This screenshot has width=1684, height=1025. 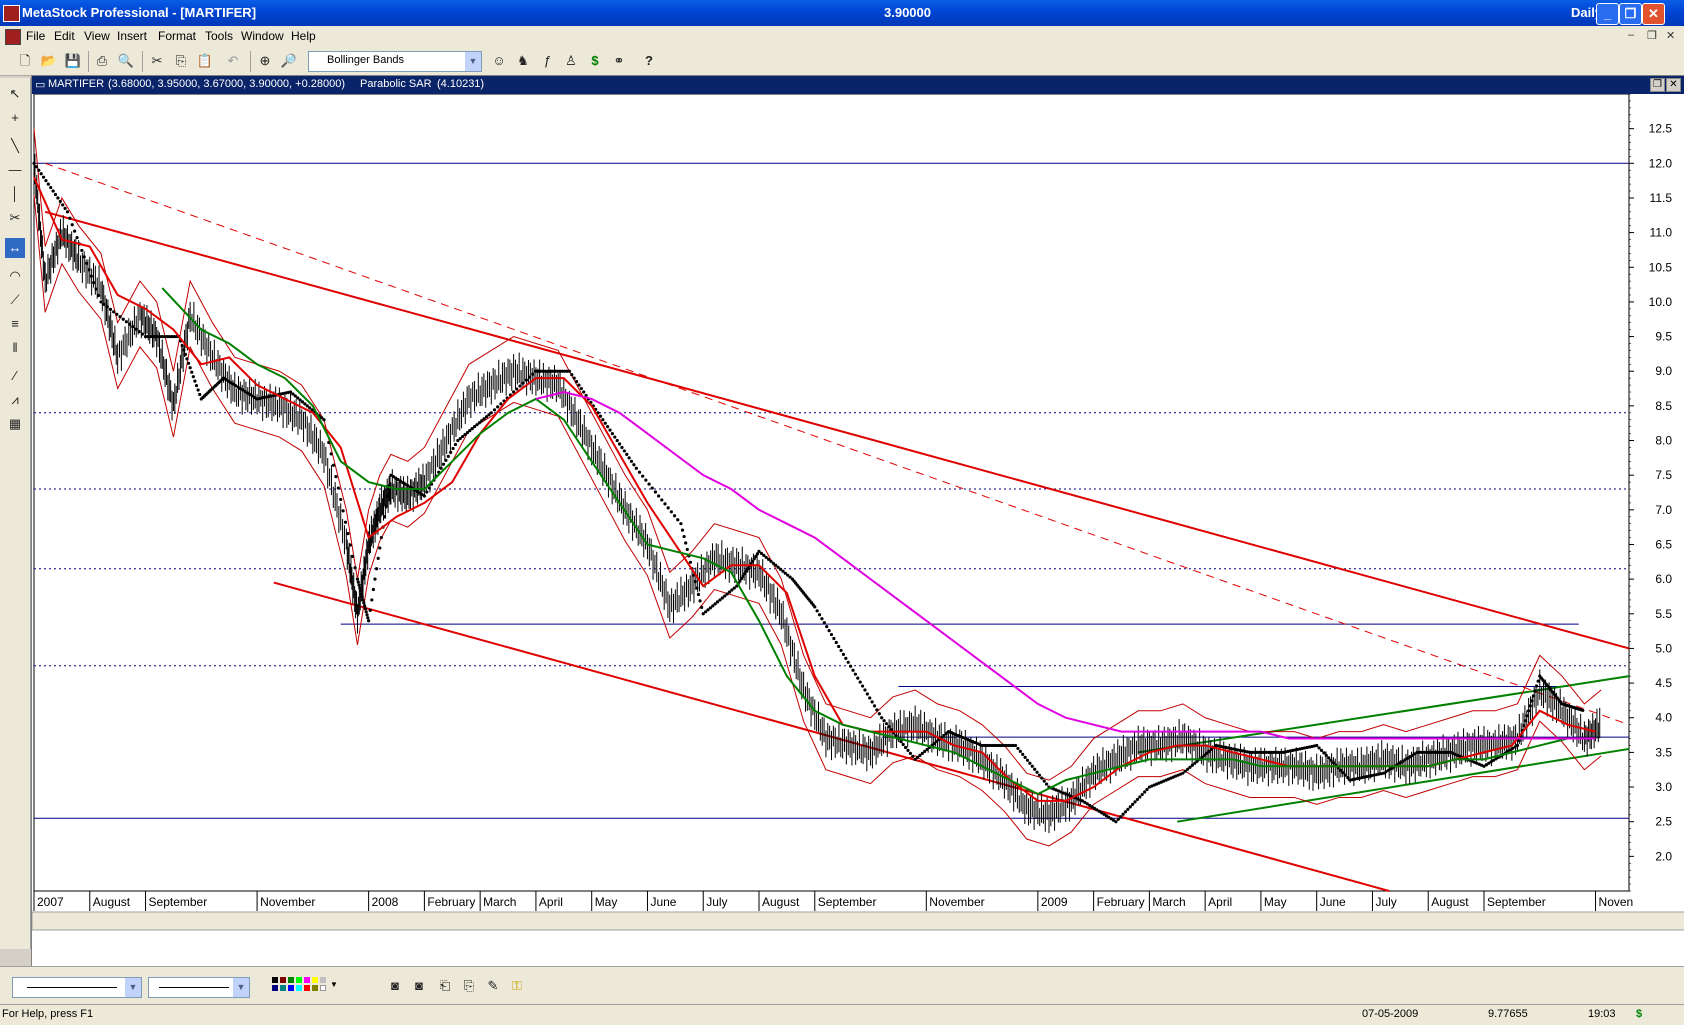 I want to click on trendline-tool-icon: ╲, so click(x=15, y=146).